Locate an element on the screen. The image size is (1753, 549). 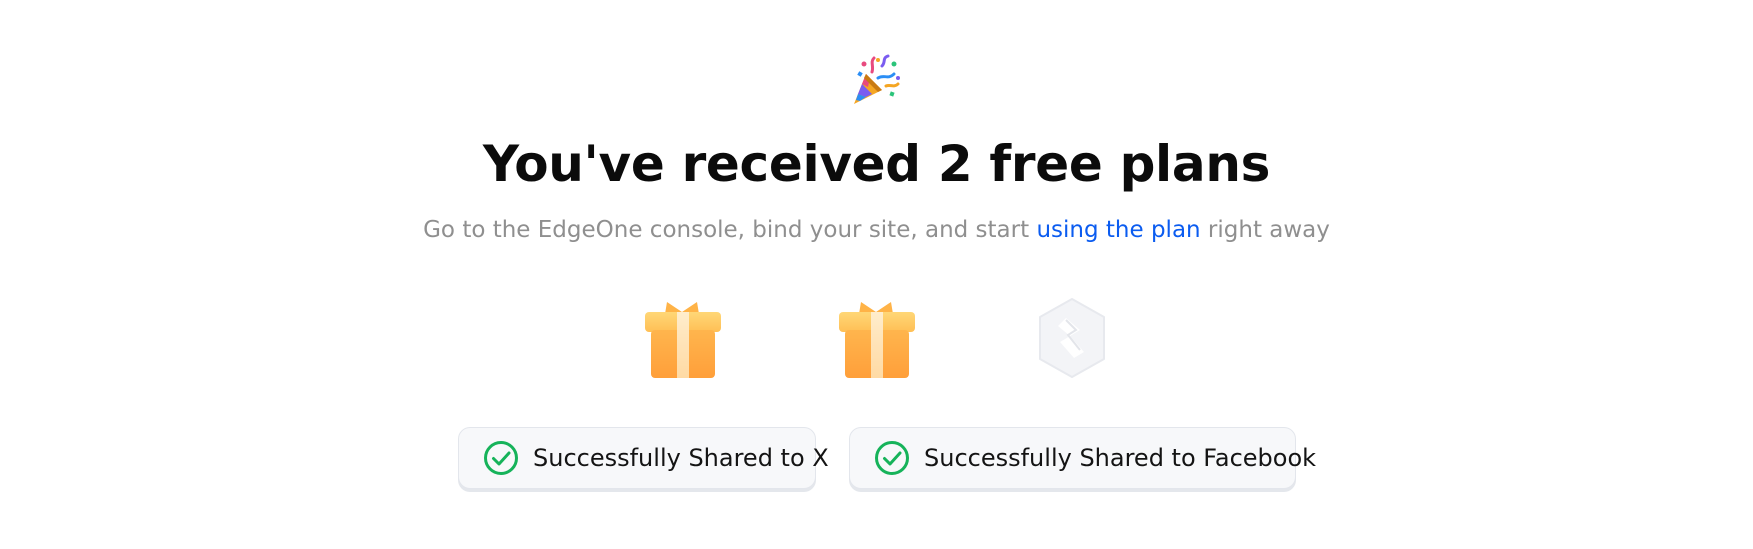
subtitle-text-end: right away is located at coordinates (1265, 230).